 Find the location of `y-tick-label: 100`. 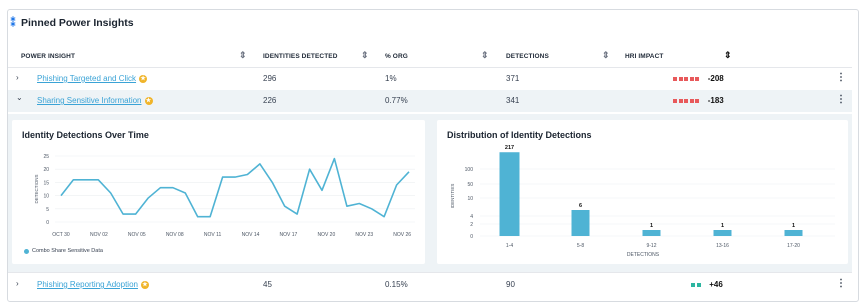

y-tick-label: 100 is located at coordinates (469, 170).